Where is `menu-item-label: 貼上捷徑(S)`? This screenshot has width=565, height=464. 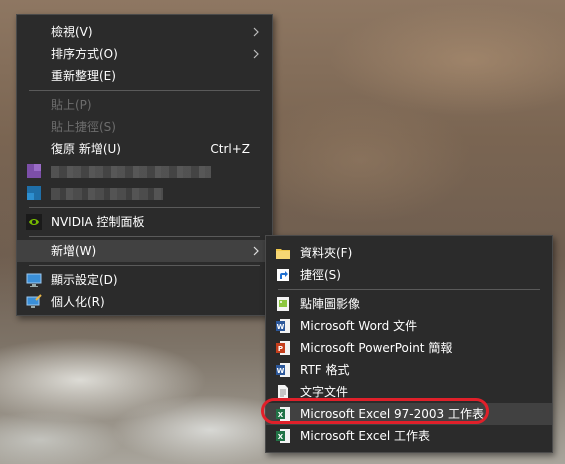 menu-item-label: 貼上捷徑(S) is located at coordinates (83, 127).